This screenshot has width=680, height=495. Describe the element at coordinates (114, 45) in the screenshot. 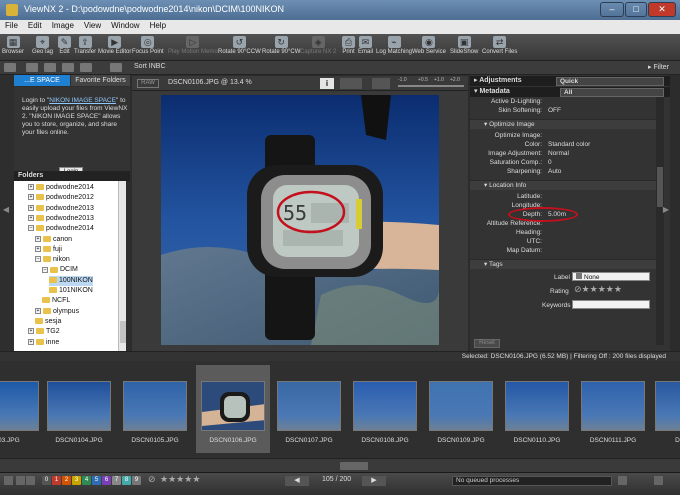

I see `toolbar-movie-editor-button: ▶ Movie Editor` at that location.